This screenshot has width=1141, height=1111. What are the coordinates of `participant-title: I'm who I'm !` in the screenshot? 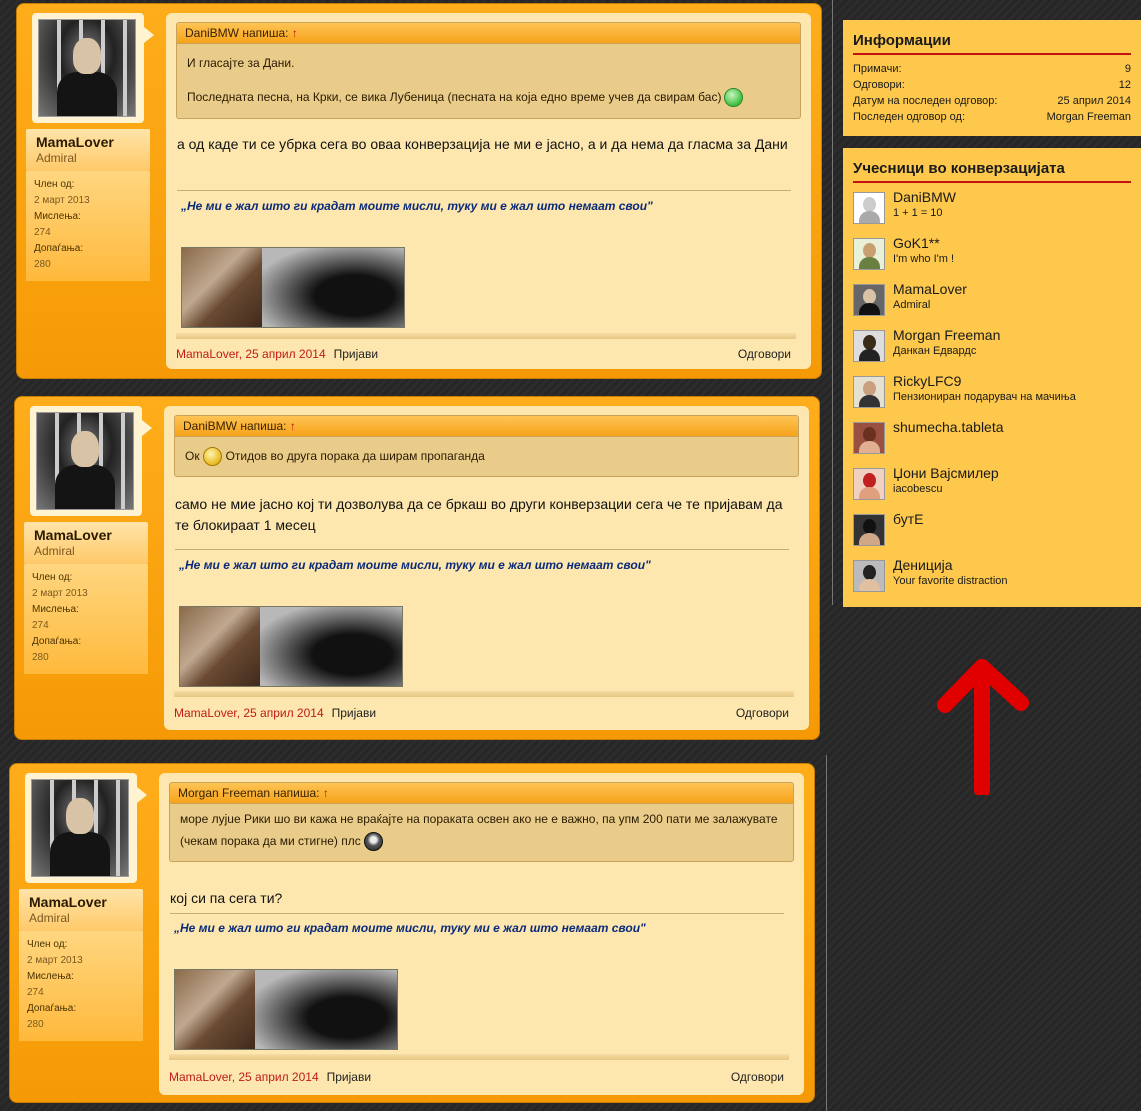 It's located at (924, 259).